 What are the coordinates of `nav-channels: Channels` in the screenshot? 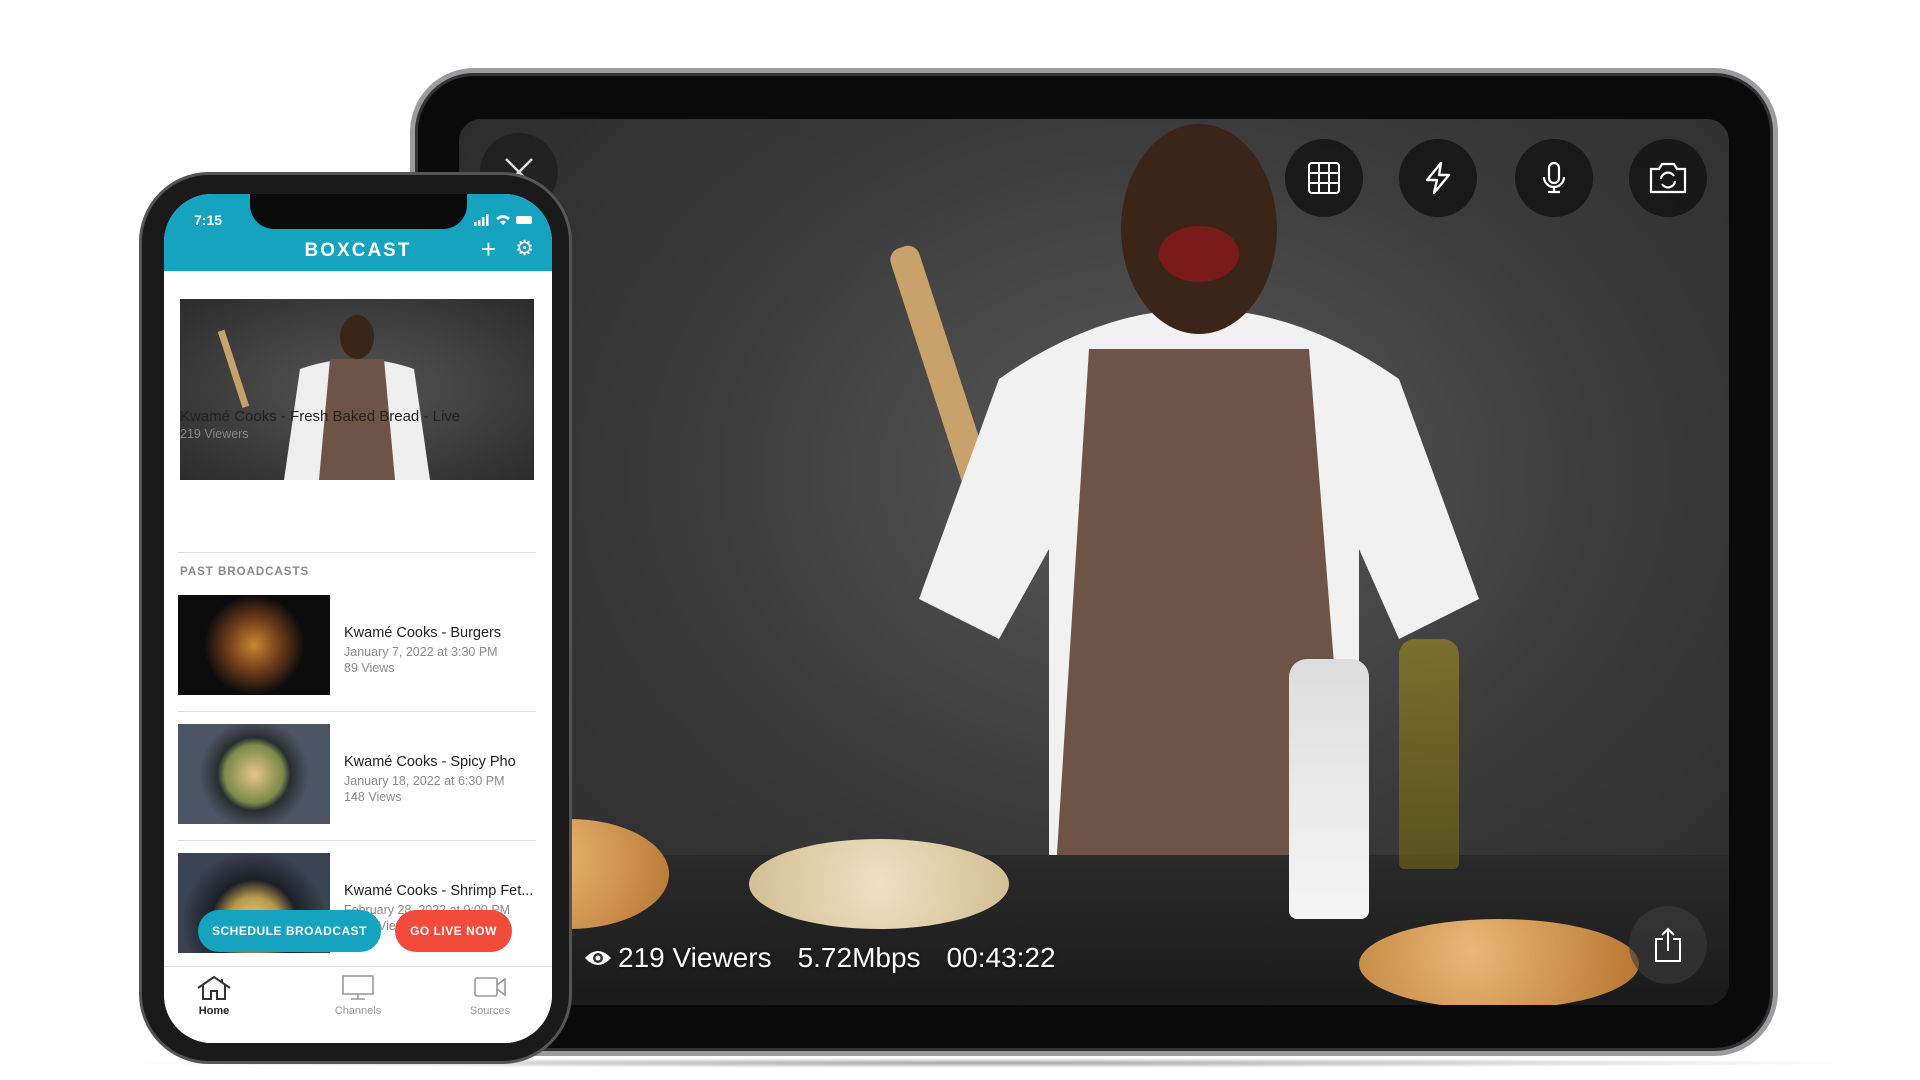 It's located at (358, 996).